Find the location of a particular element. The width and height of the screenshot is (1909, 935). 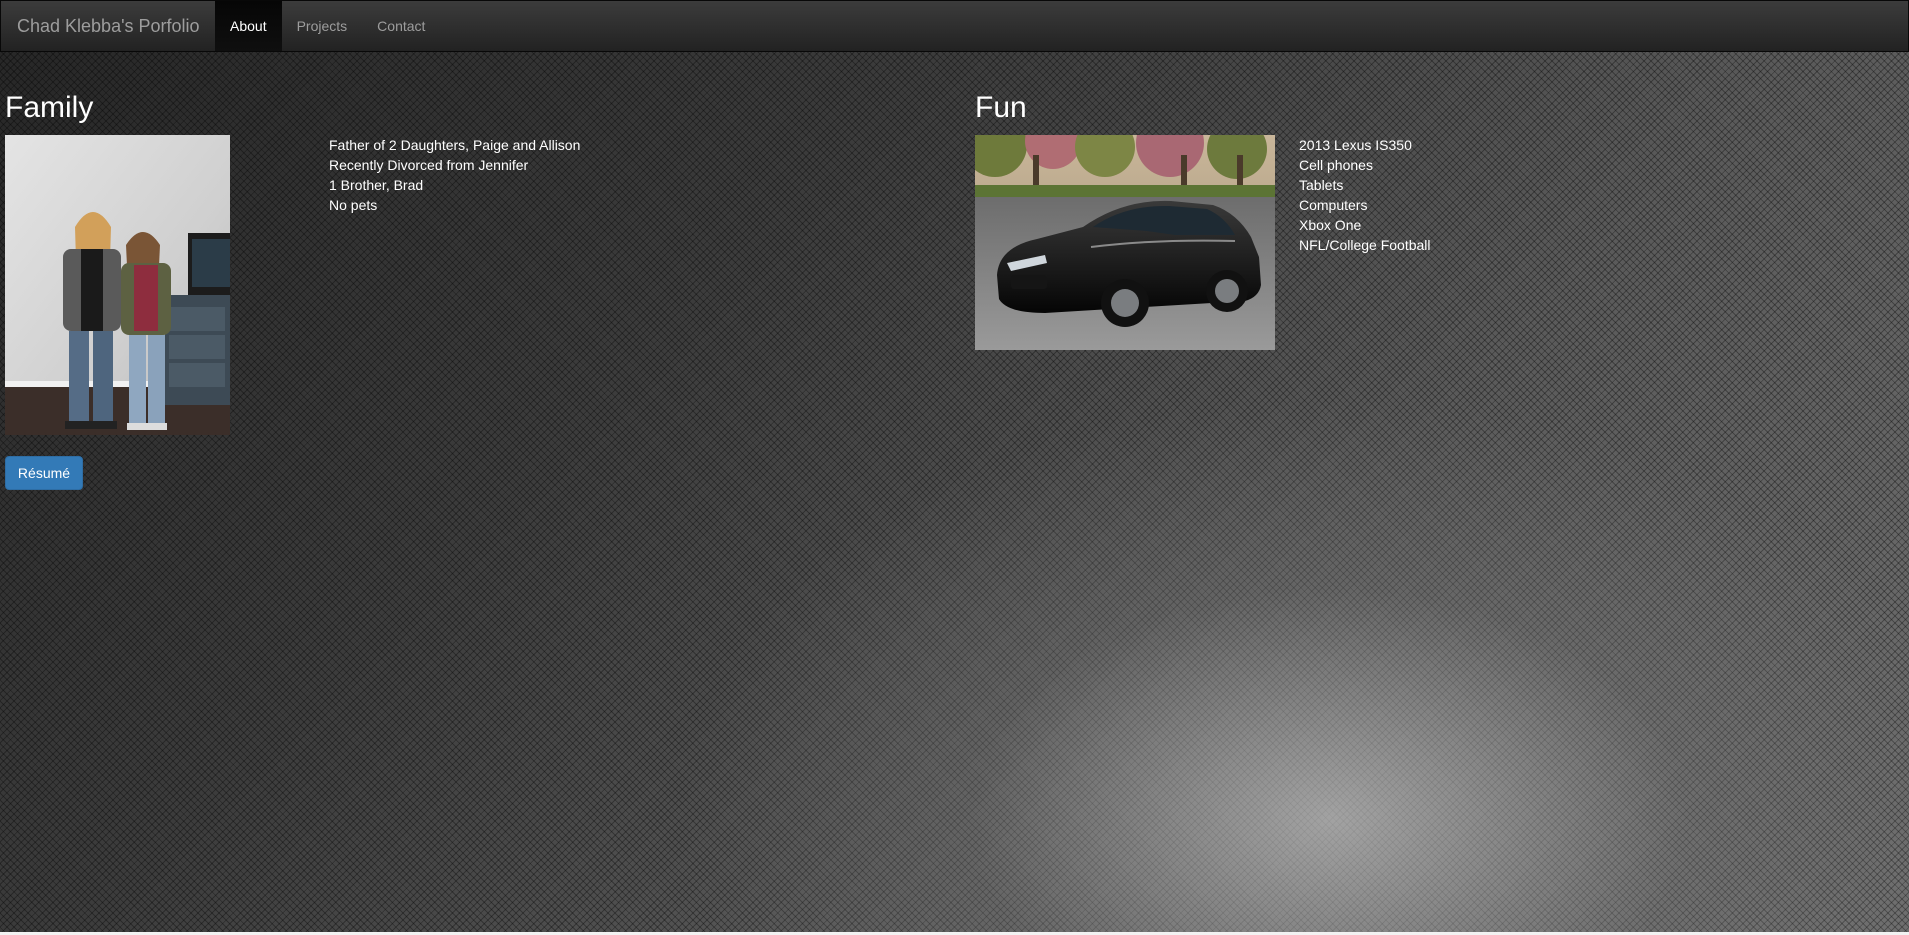

fun-item: 2013 Lexus IS350 is located at coordinates (1355, 145).